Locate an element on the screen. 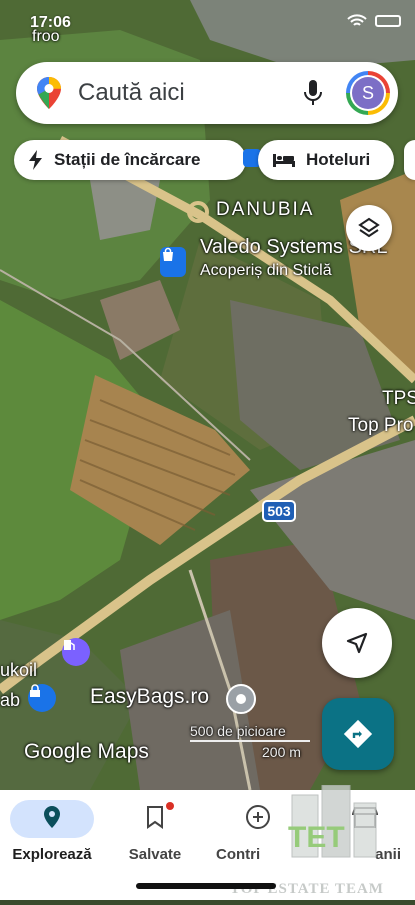 The width and height of the screenshot is (415, 905). chip-label: Hoteluri is located at coordinates (338, 159).